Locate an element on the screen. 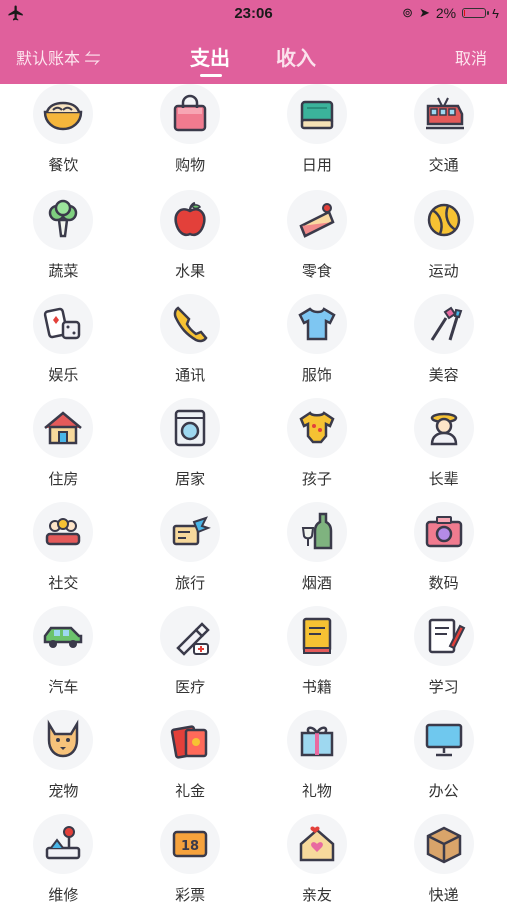 Image resolution: width=507 pixels, height=916 pixels. category-item: 餐饮 is located at coordinates (63, 136).